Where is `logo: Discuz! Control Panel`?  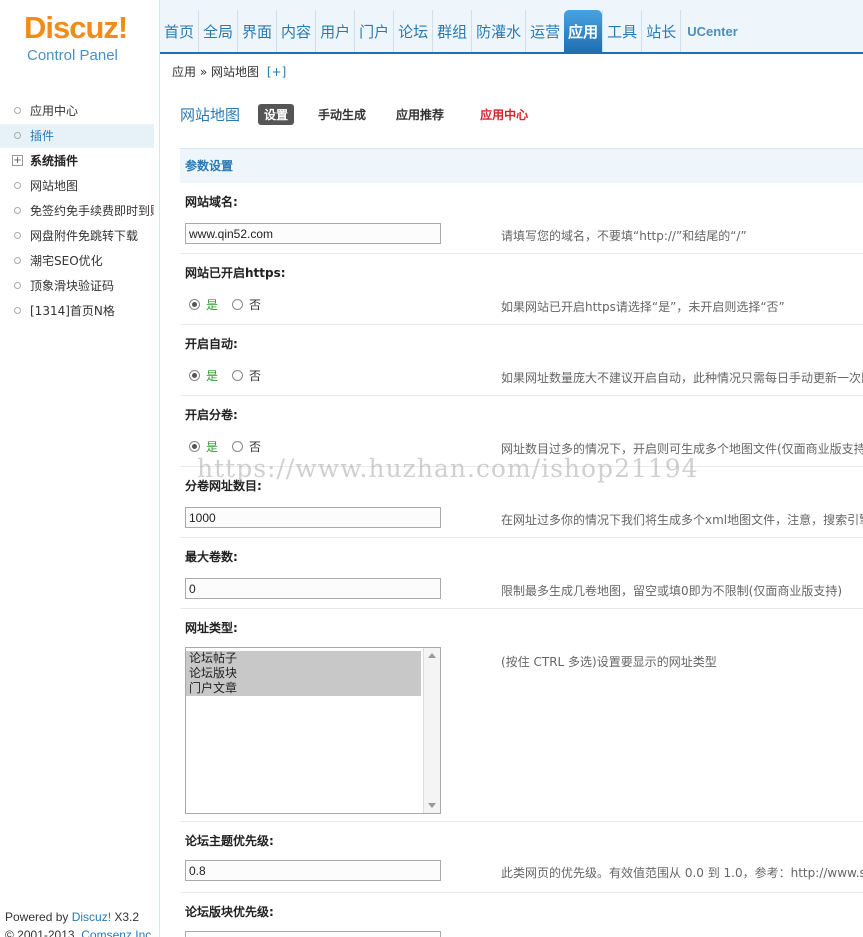 logo: Discuz! Control Panel is located at coordinates (80, 45).